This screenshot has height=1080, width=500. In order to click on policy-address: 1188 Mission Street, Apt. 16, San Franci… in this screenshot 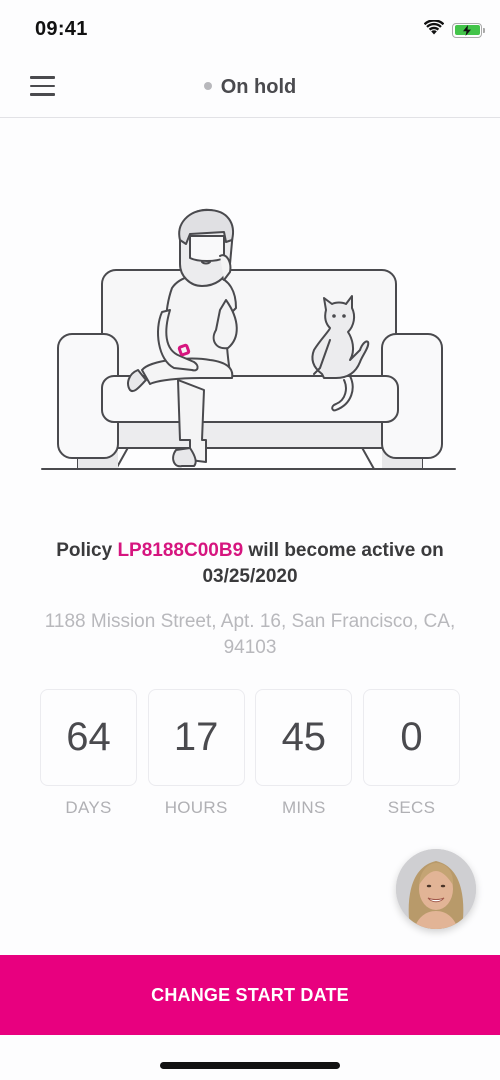, I will do `click(250, 634)`.